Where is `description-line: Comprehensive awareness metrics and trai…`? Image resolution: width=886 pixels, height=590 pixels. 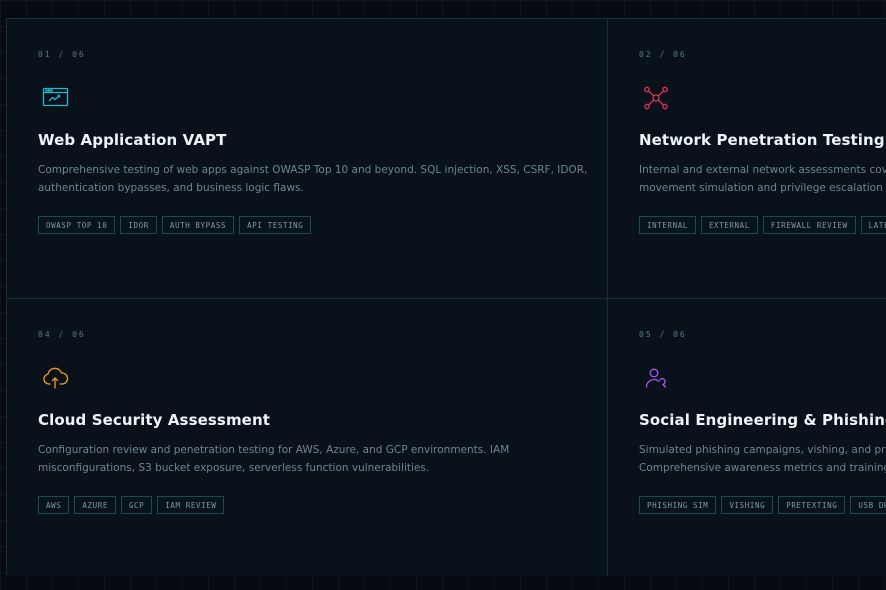
description-line: Comprehensive awareness metrics and trai… is located at coordinates (762, 468).